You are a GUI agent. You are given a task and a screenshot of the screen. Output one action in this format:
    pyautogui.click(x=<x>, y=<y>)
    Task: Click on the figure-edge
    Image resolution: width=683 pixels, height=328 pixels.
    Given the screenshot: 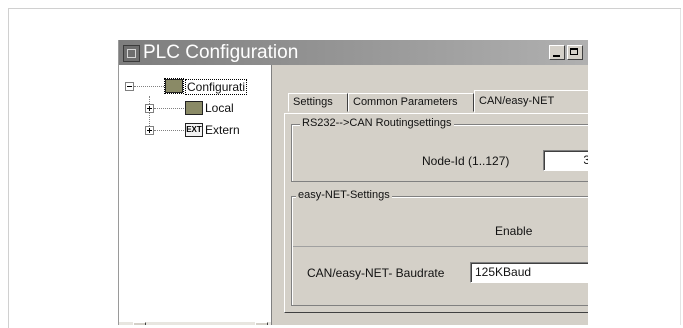 What is the action you would take?
    pyautogui.click(x=680, y=167)
    